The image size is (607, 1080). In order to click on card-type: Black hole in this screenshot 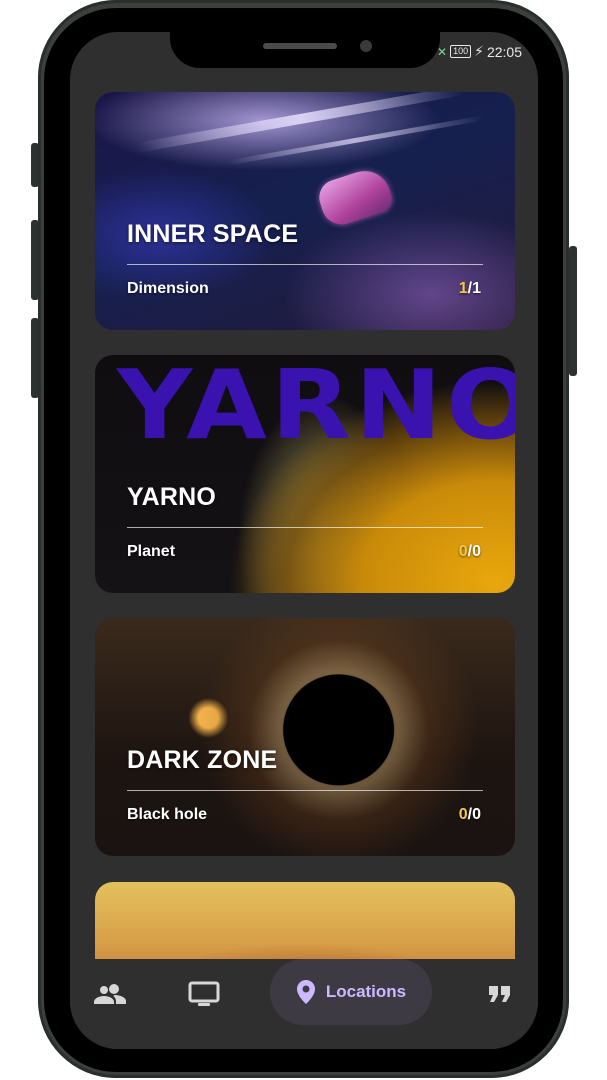, I will do `click(167, 814)`.